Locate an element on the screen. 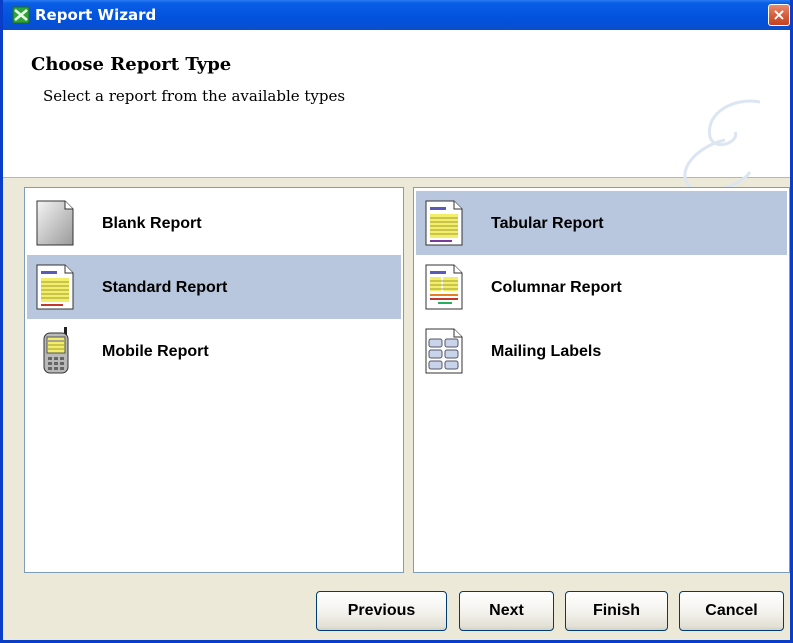 The image size is (793, 643). list-item-label: Mailing Labels is located at coordinates (546, 351).